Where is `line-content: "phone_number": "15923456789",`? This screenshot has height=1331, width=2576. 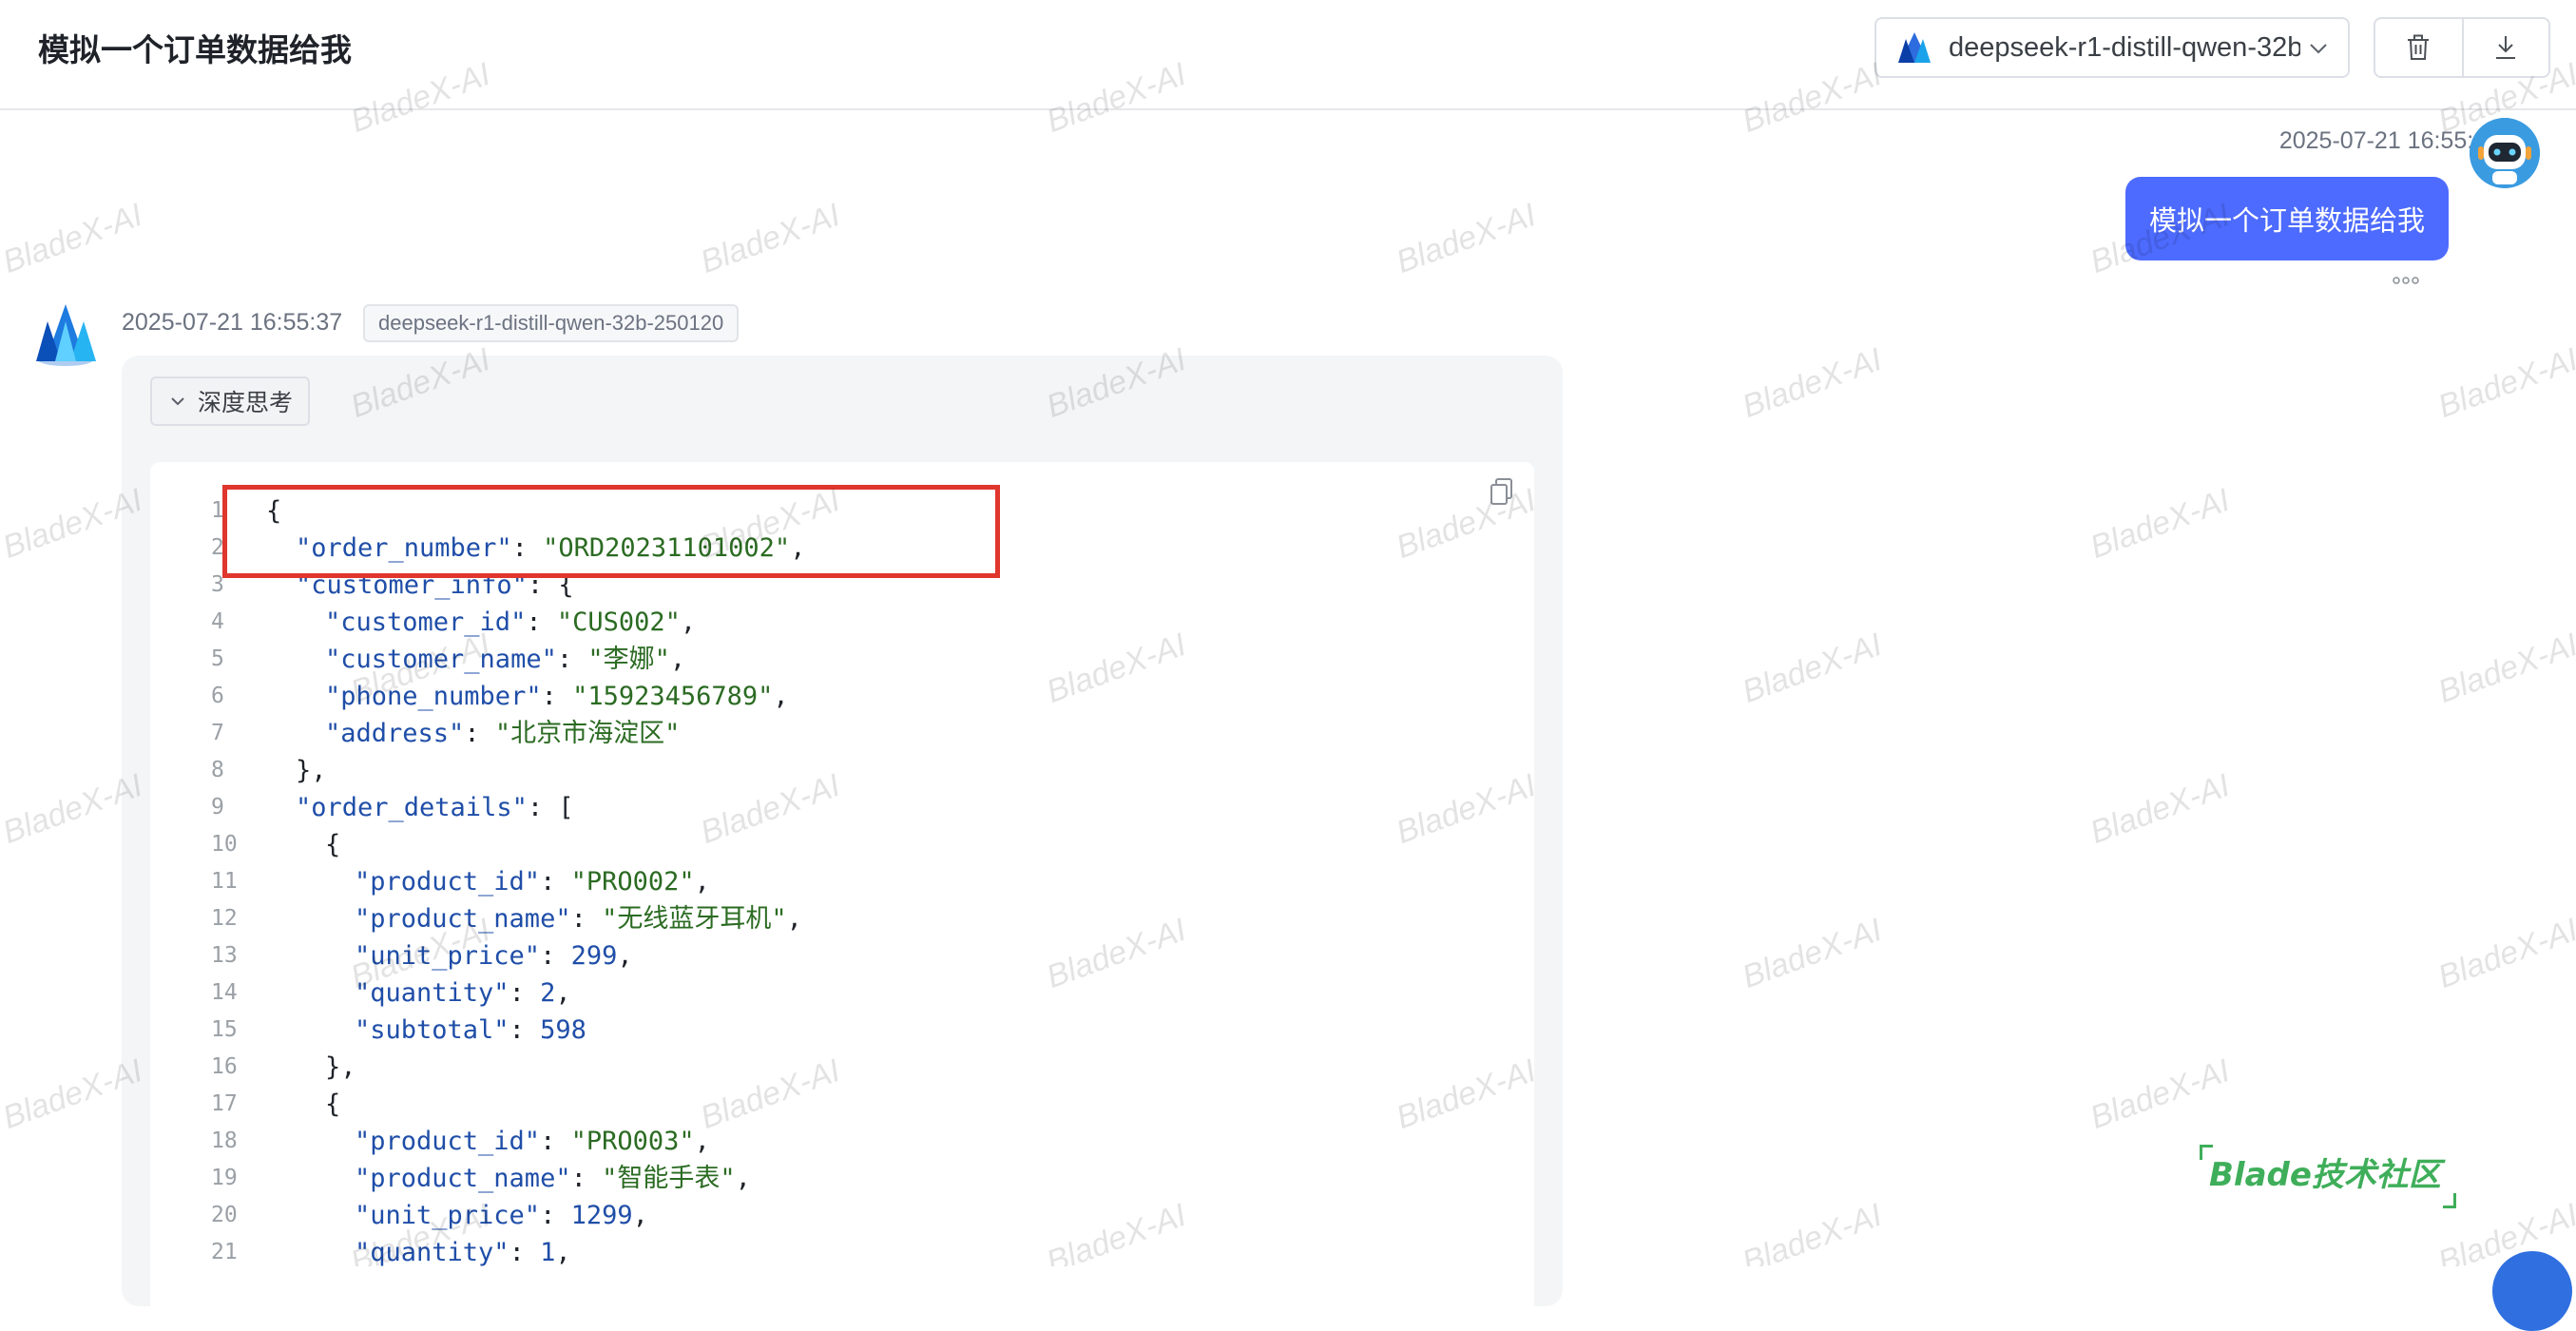
line-content: "phone_number": "15923456789", is located at coordinates (557, 697).